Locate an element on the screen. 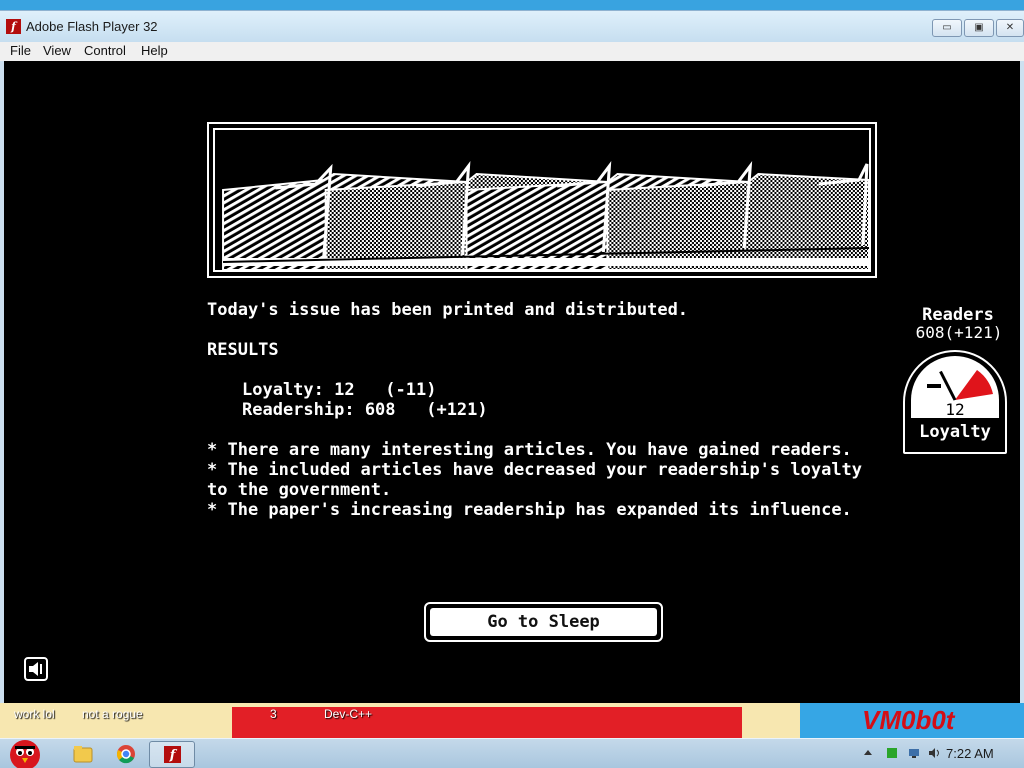  gauge-label: Loyalty is located at coordinates (955, 432).